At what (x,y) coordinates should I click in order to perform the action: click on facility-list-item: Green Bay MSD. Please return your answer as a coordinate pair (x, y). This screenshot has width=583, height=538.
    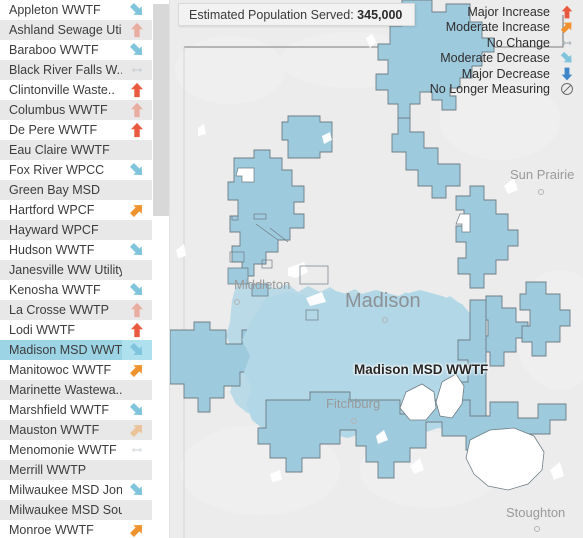
    Looking at the image, I should click on (76, 190).